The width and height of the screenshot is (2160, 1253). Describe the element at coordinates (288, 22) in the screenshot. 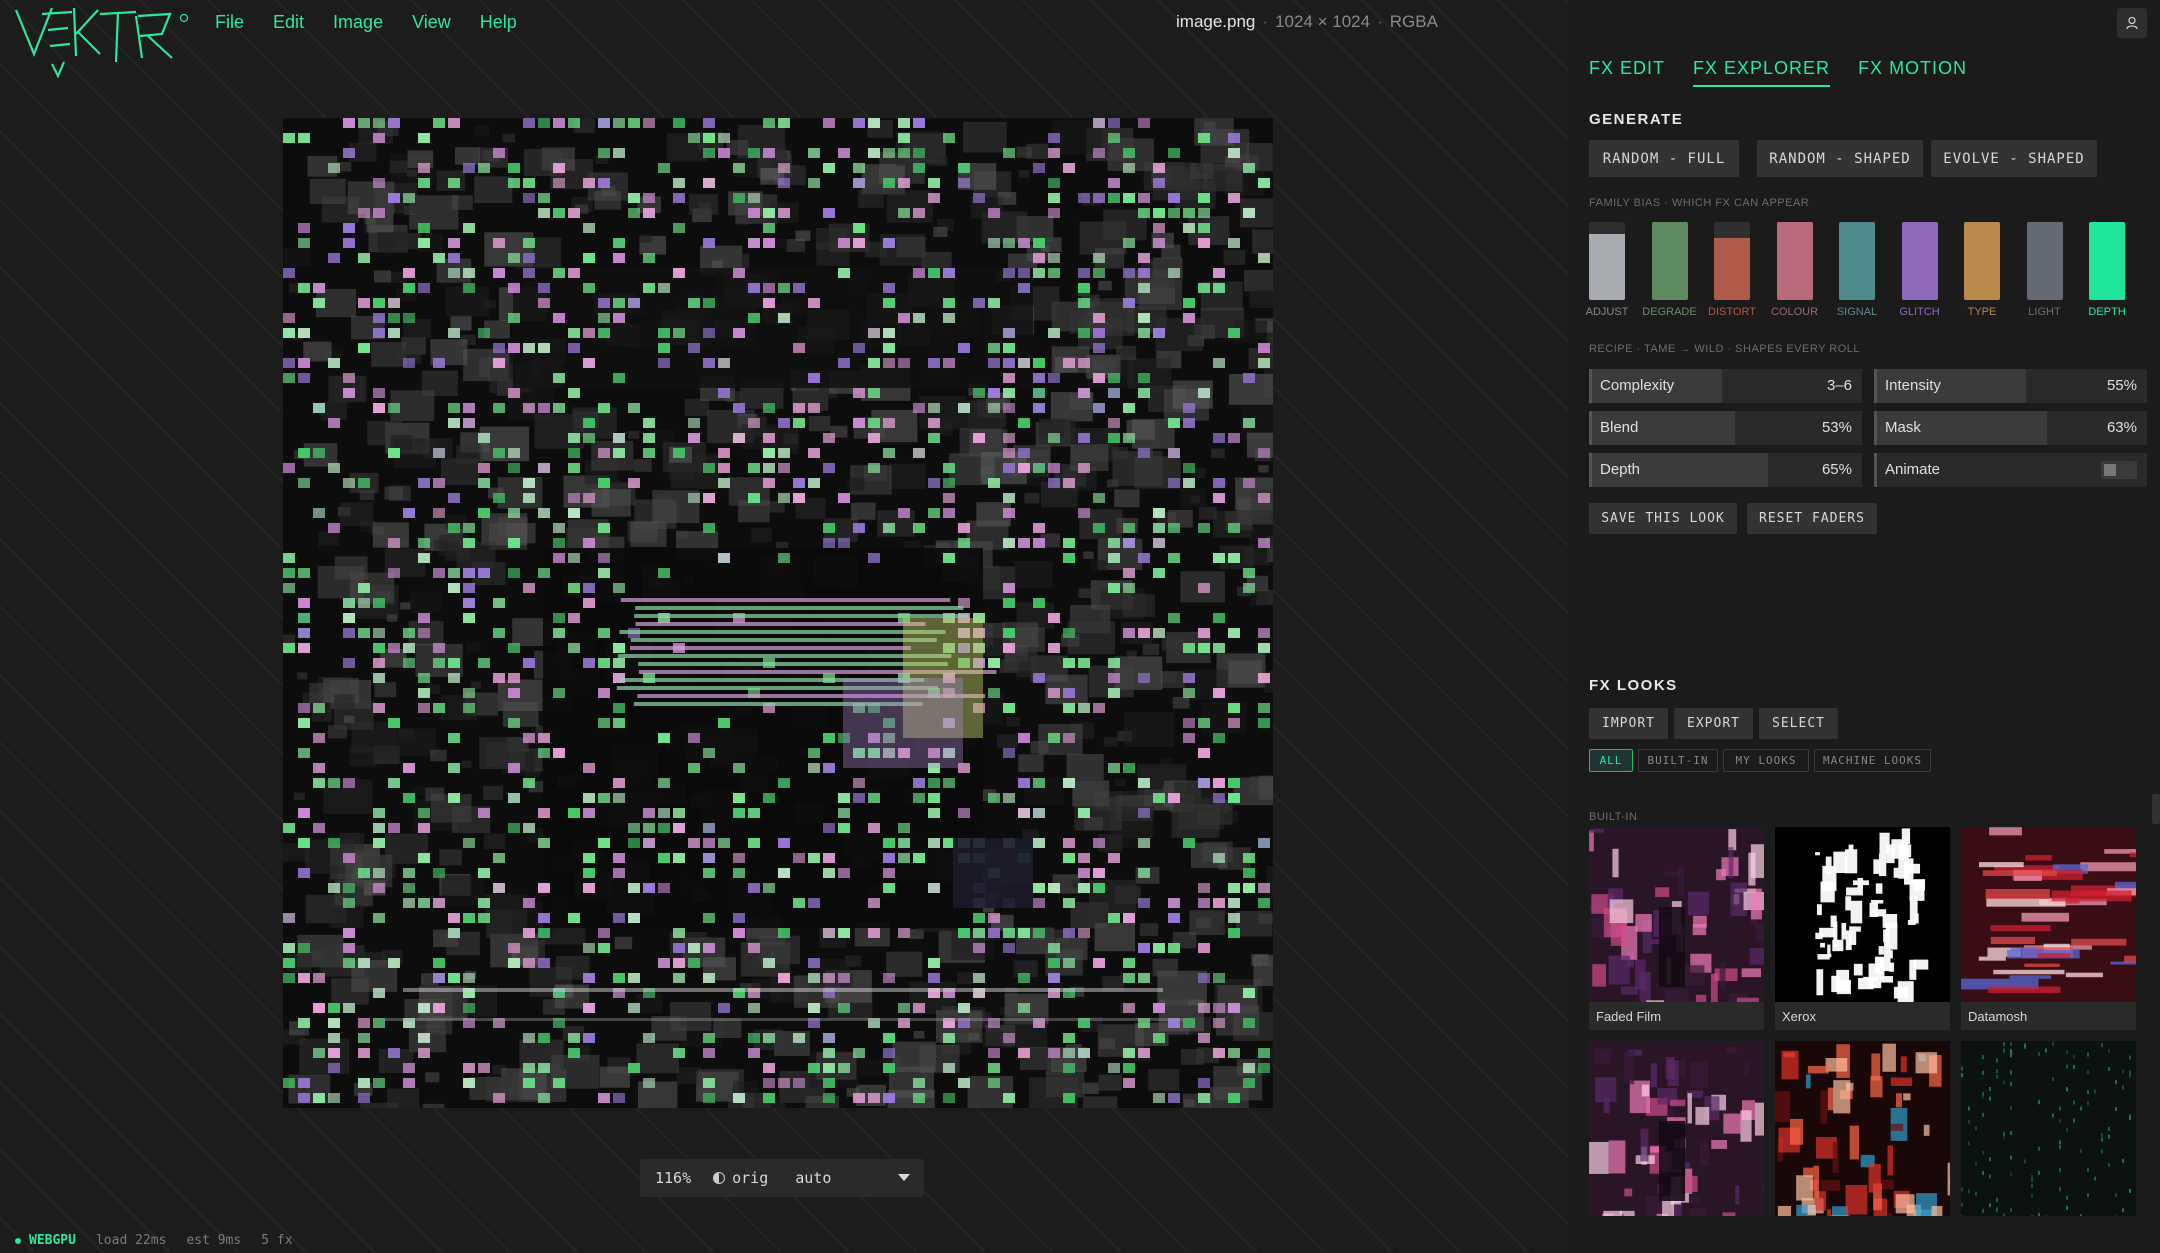

I see `menu-edit: Edit` at that location.